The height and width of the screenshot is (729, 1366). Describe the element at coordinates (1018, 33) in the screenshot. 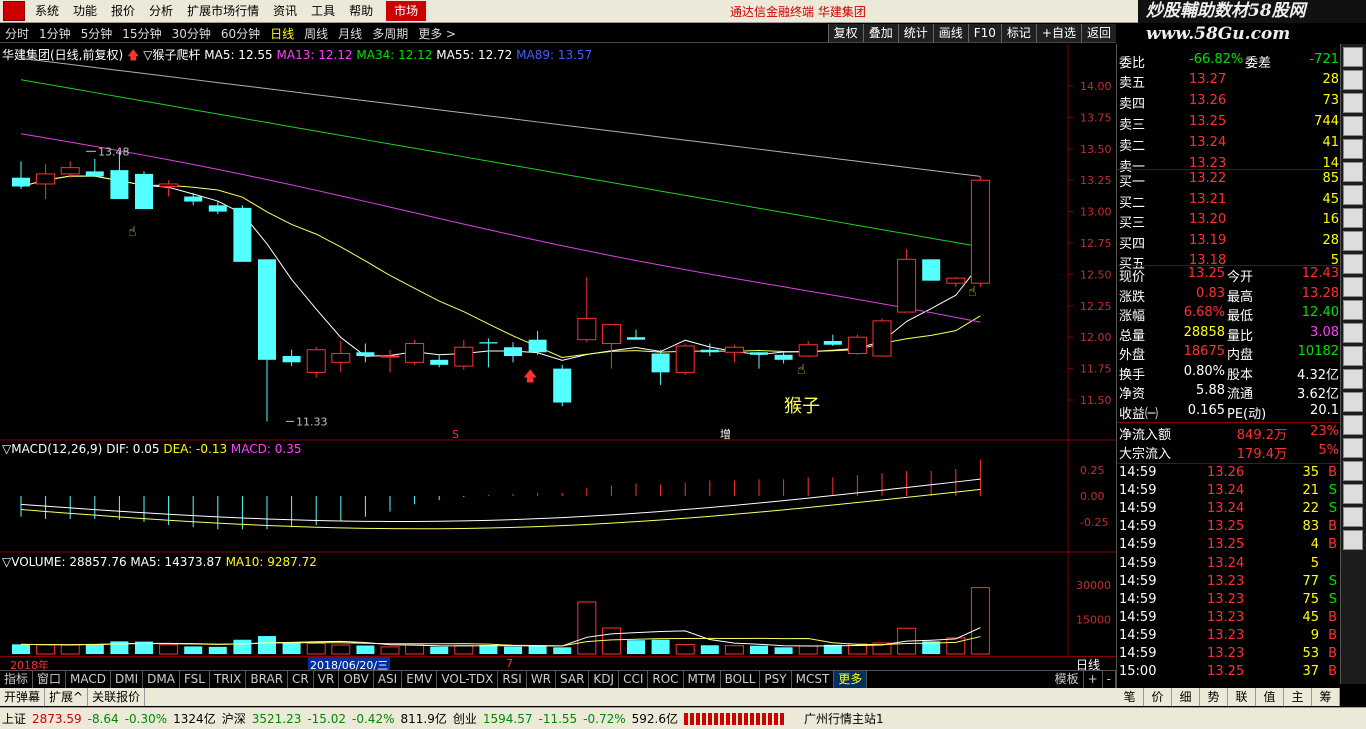

I see `toolbar-button-5: 标记` at that location.